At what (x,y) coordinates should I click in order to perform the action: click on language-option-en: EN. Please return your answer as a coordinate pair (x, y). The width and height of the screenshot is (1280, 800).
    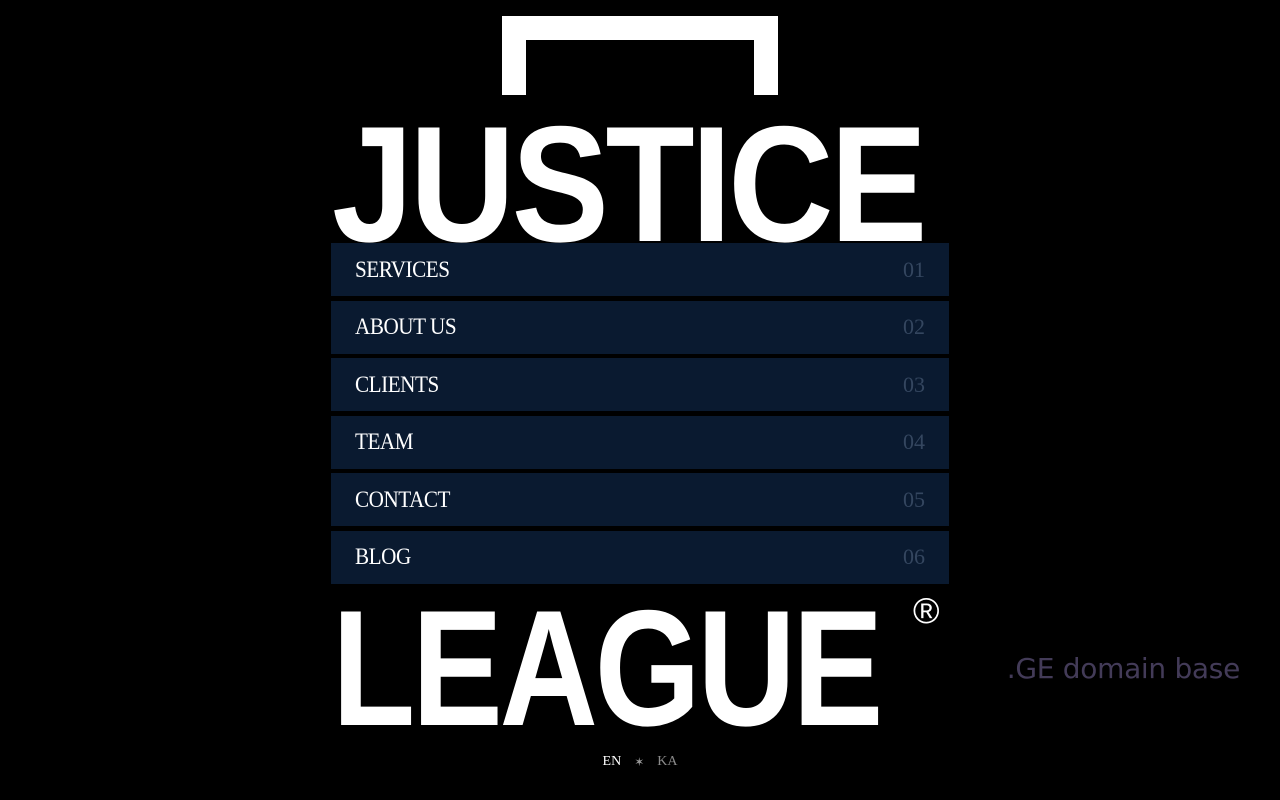
    Looking at the image, I should click on (612, 762).